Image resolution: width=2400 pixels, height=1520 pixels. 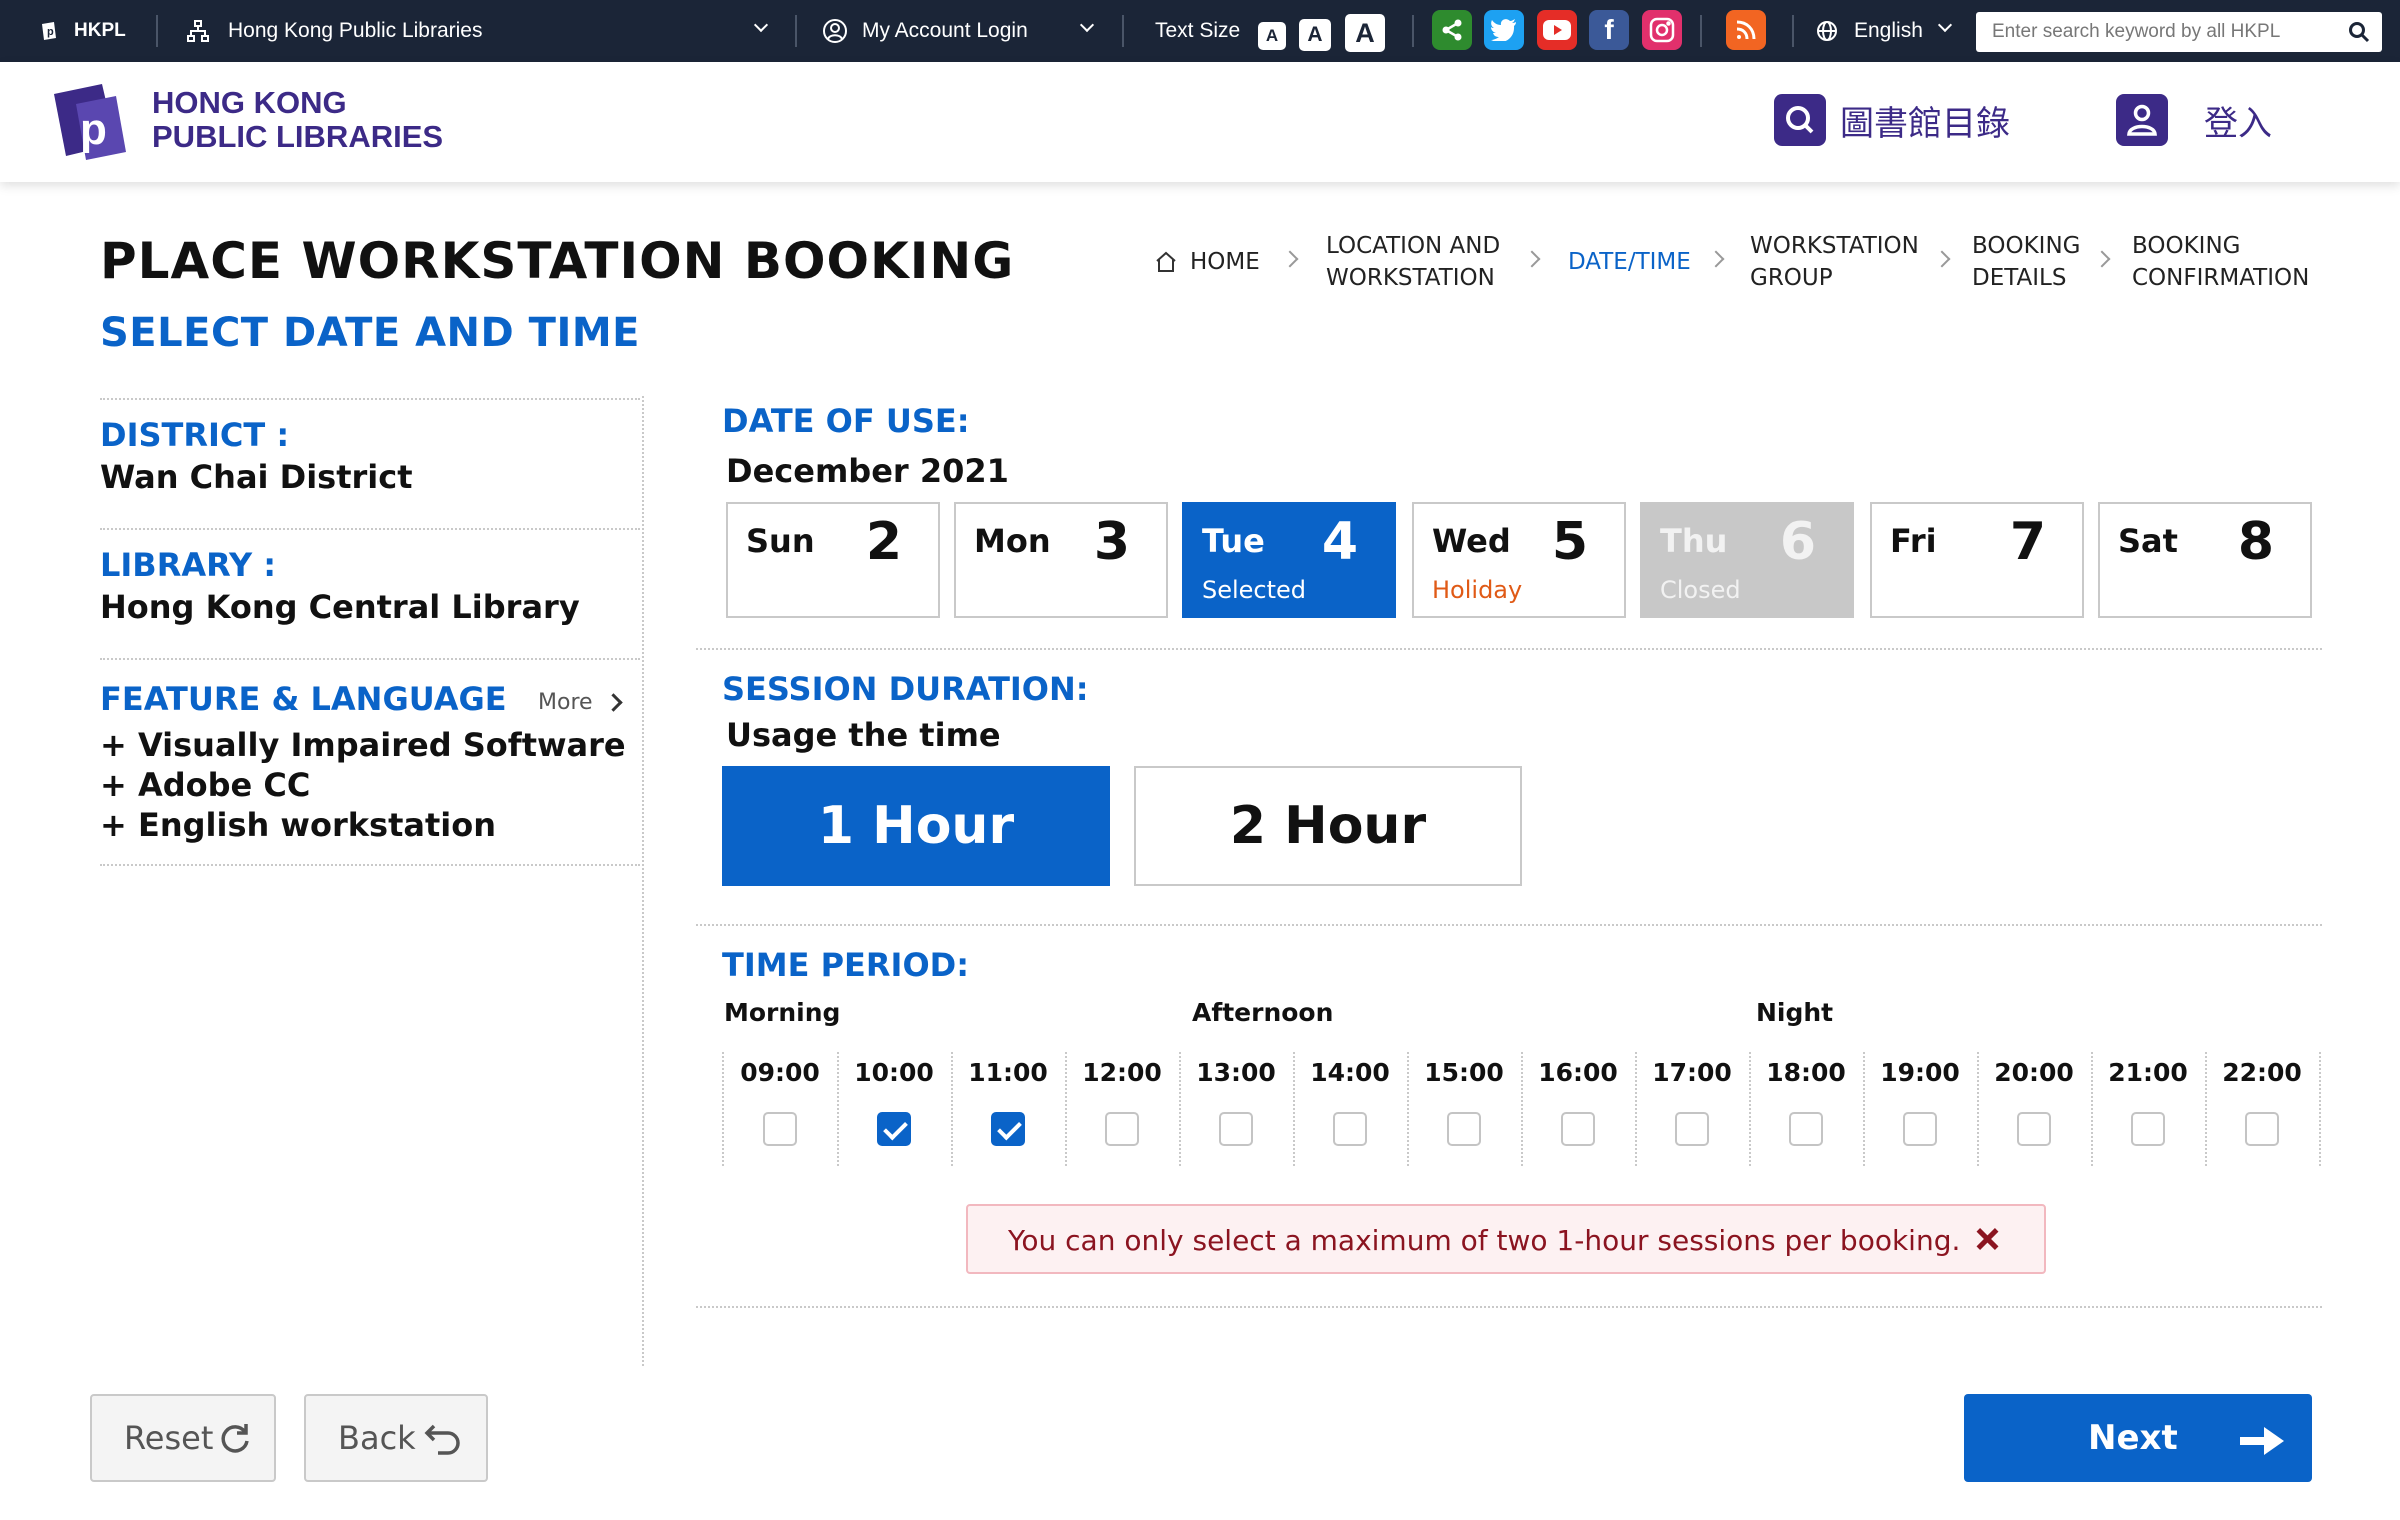 I want to click on time-slot: 14:00, so click(x=1350, y=1109).